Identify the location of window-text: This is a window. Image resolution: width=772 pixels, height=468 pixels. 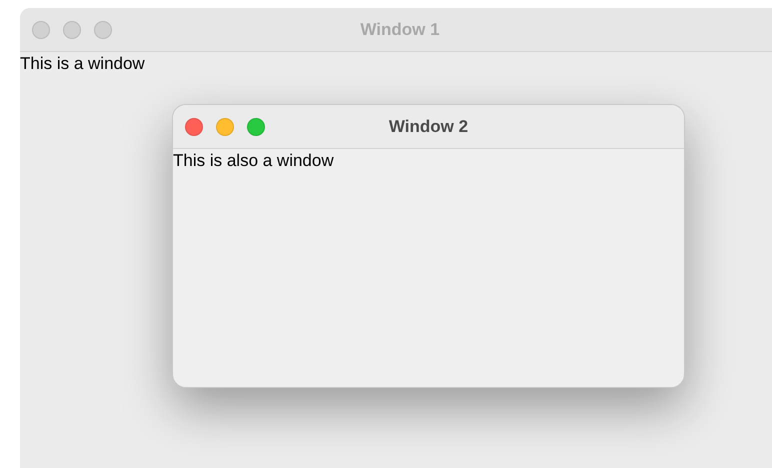
(82, 64).